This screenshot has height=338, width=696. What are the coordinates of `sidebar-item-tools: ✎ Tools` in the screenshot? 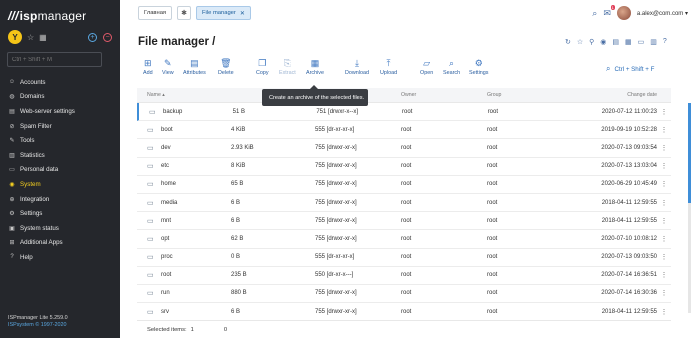 It's located at (60, 140).